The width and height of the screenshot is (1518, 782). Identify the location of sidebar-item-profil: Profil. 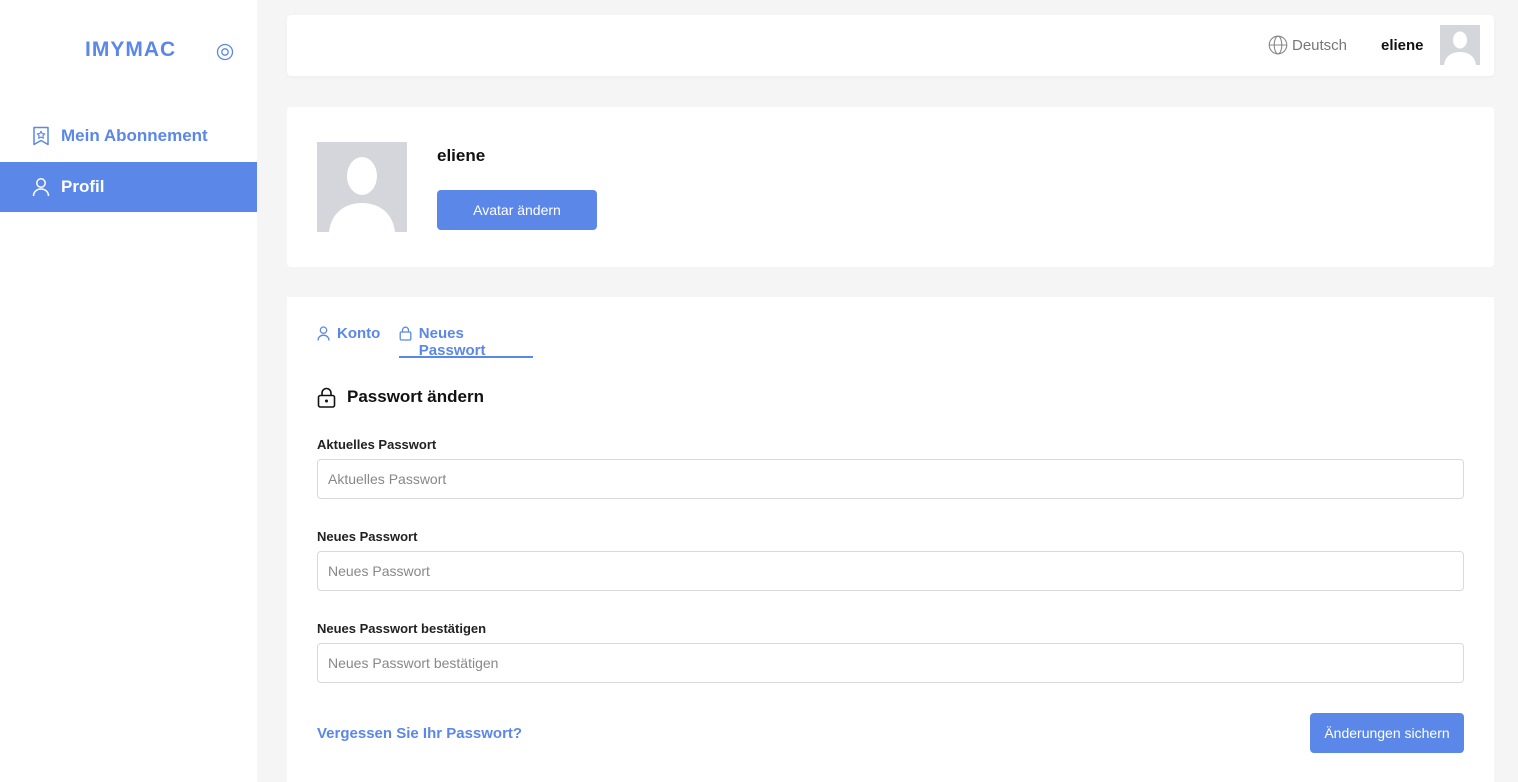
(128, 187).